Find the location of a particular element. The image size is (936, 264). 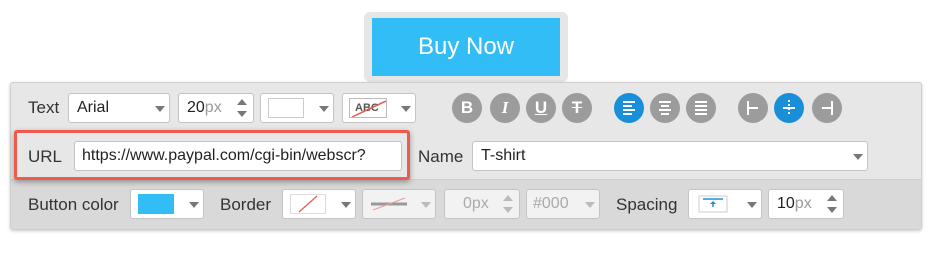

name-select: T-shirt is located at coordinates (670, 156).